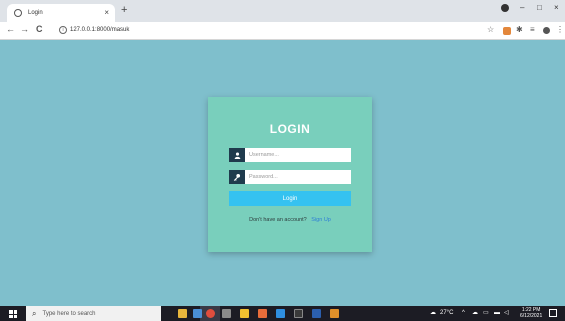 Image resolution: width=565 pixels, height=321 pixels. Describe the element at coordinates (10, 29) in the screenshot. I see `back-button: ←` at that location.